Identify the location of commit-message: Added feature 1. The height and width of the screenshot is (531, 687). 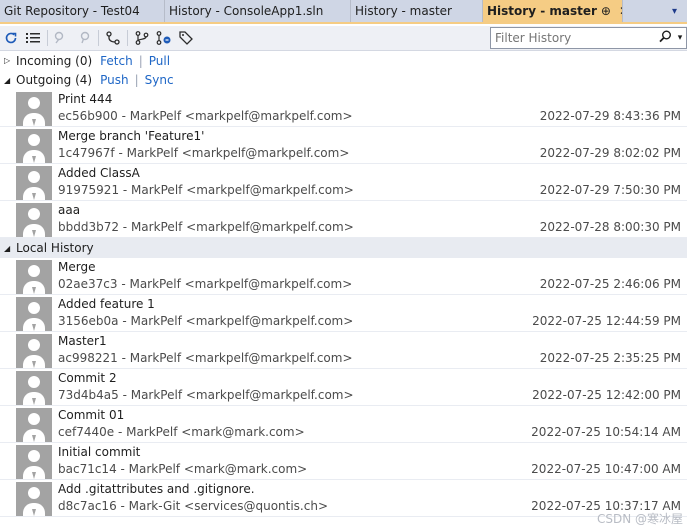
(106, 304).